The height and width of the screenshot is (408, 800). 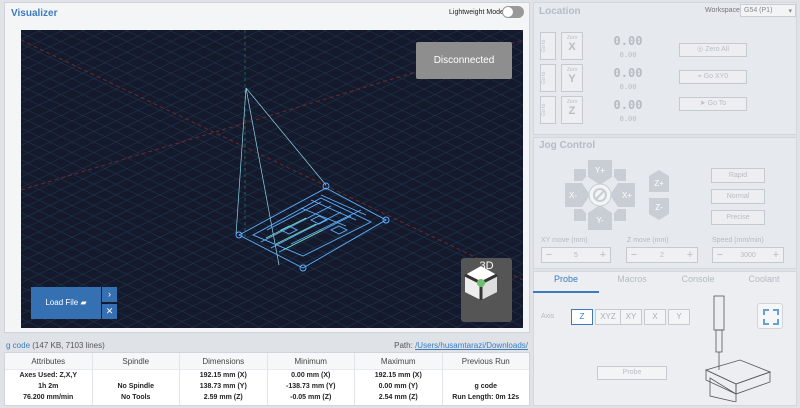 I want to click on precise-button: Precise, so click(x=738, y=217).